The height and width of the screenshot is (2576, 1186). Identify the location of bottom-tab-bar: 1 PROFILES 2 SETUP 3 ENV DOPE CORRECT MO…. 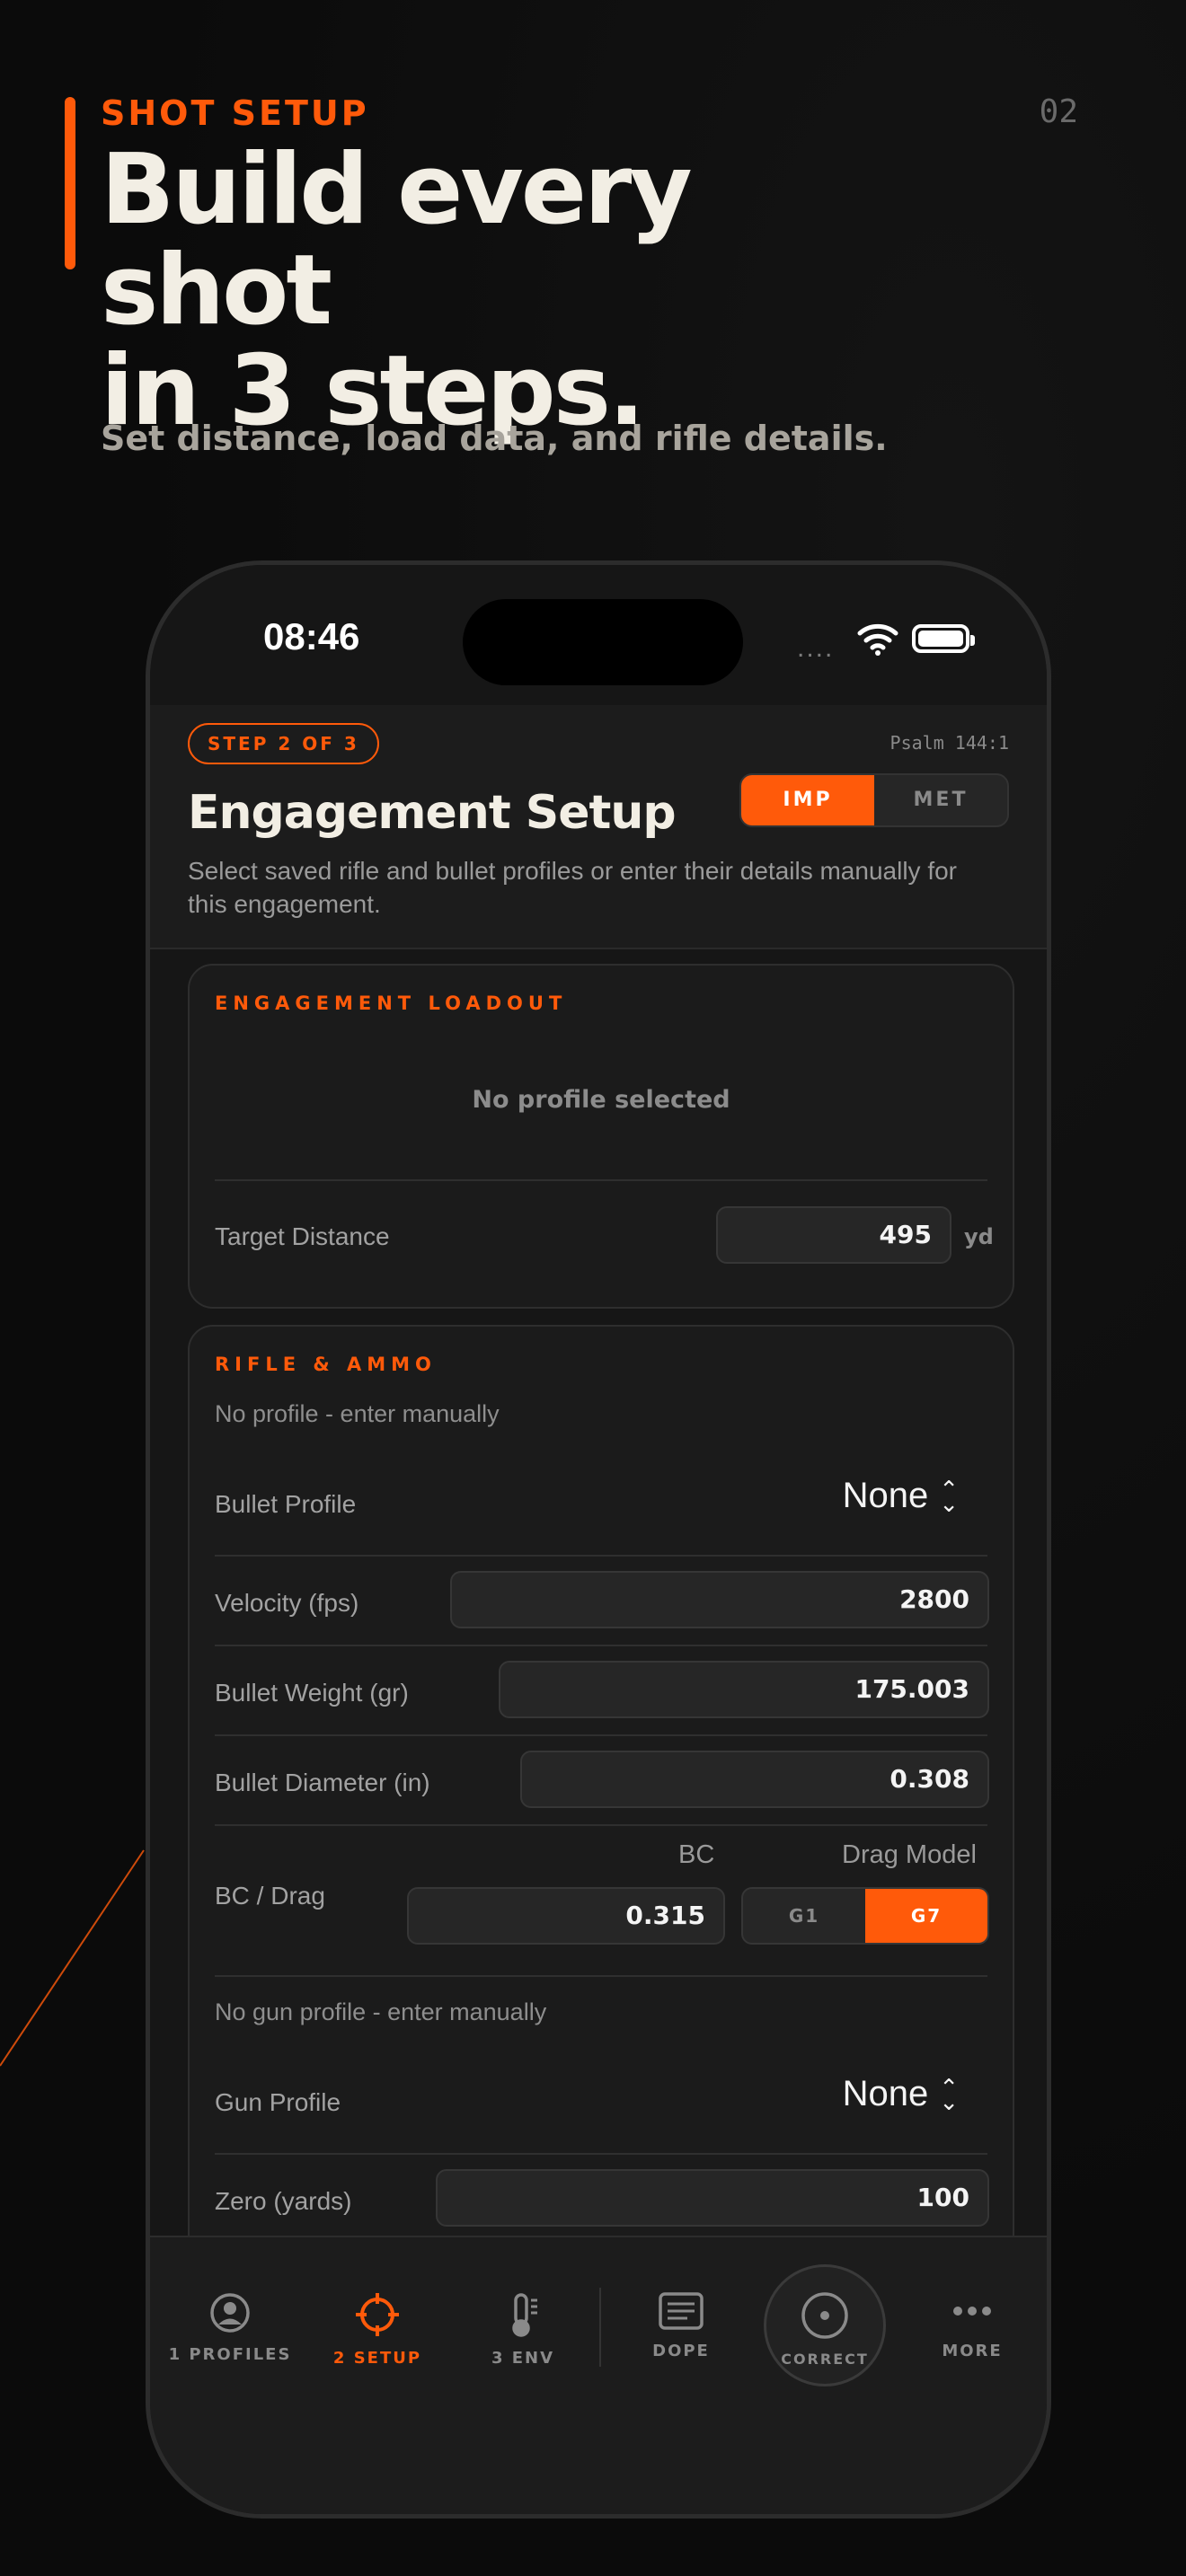
(598, 2375).